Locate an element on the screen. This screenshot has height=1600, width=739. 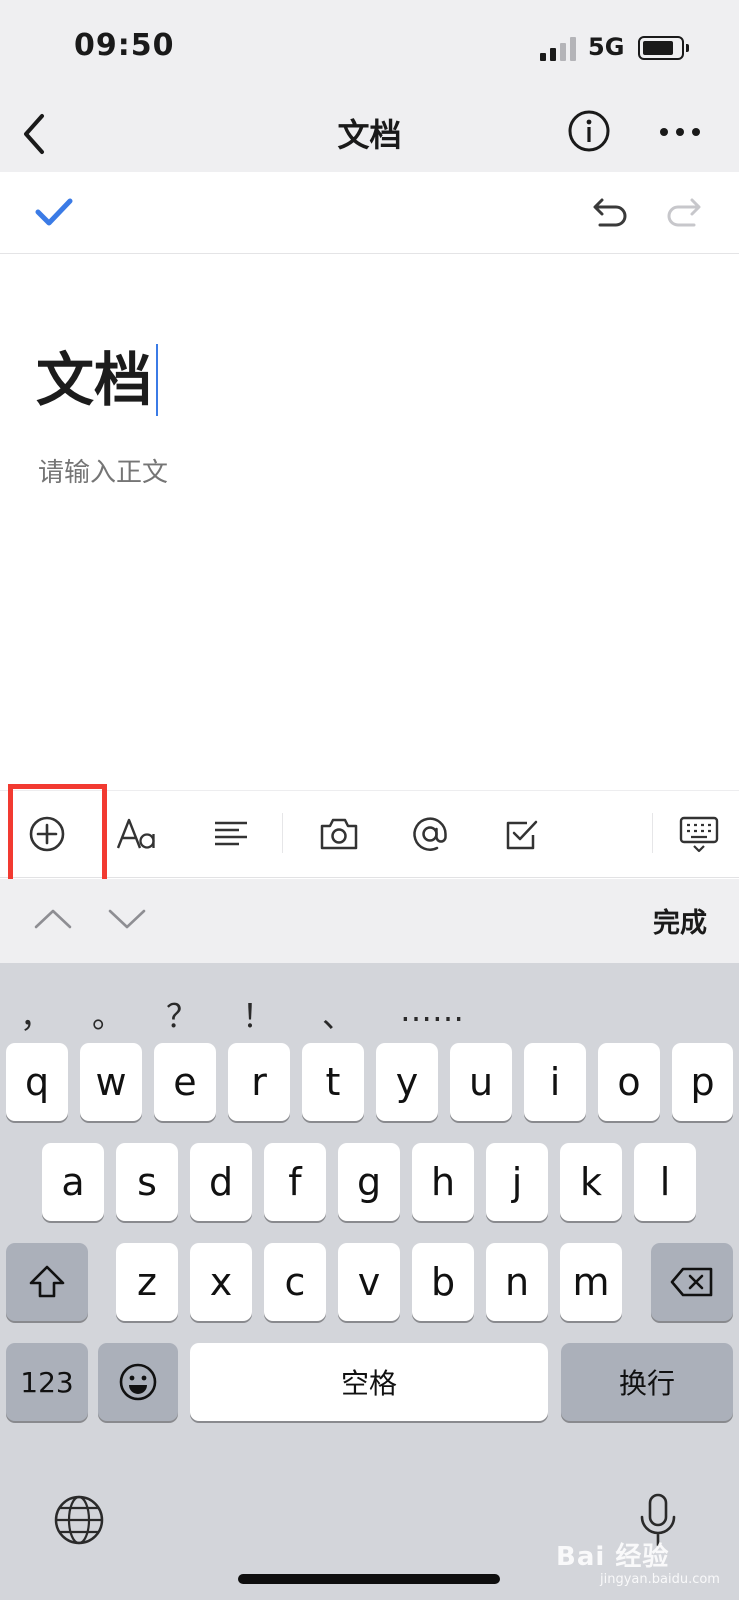
key-z: z is located at coordinates (147, 1282).